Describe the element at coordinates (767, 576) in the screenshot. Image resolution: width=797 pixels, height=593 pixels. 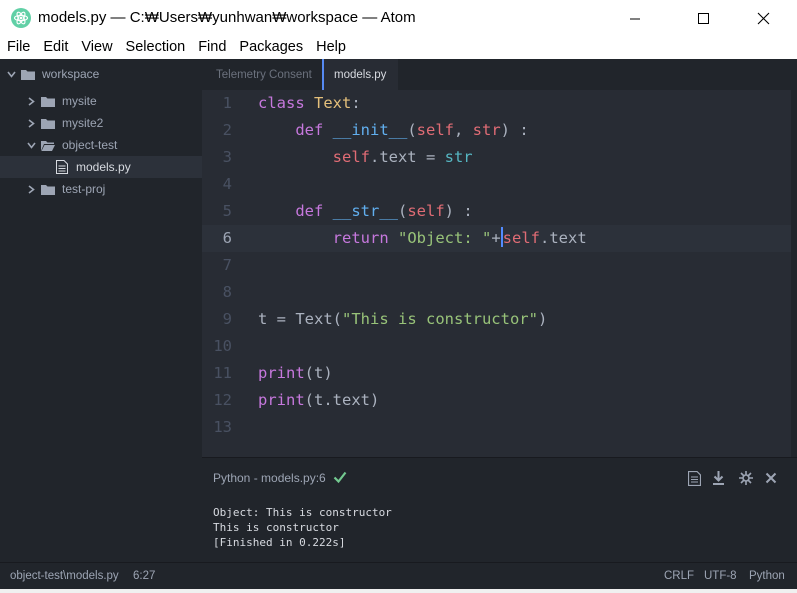
I see `status-grammar: Python` at that location.